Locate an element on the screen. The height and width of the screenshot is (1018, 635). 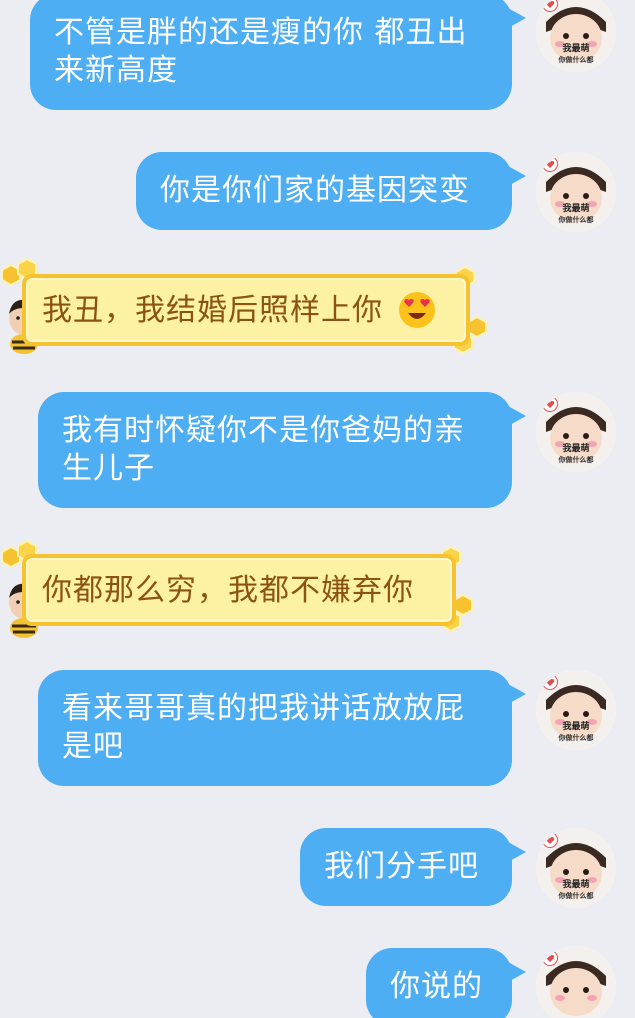
message-bubble-incoming: 你都那么穷，我都不嫌弃你 is located at coordinates (239, 590).